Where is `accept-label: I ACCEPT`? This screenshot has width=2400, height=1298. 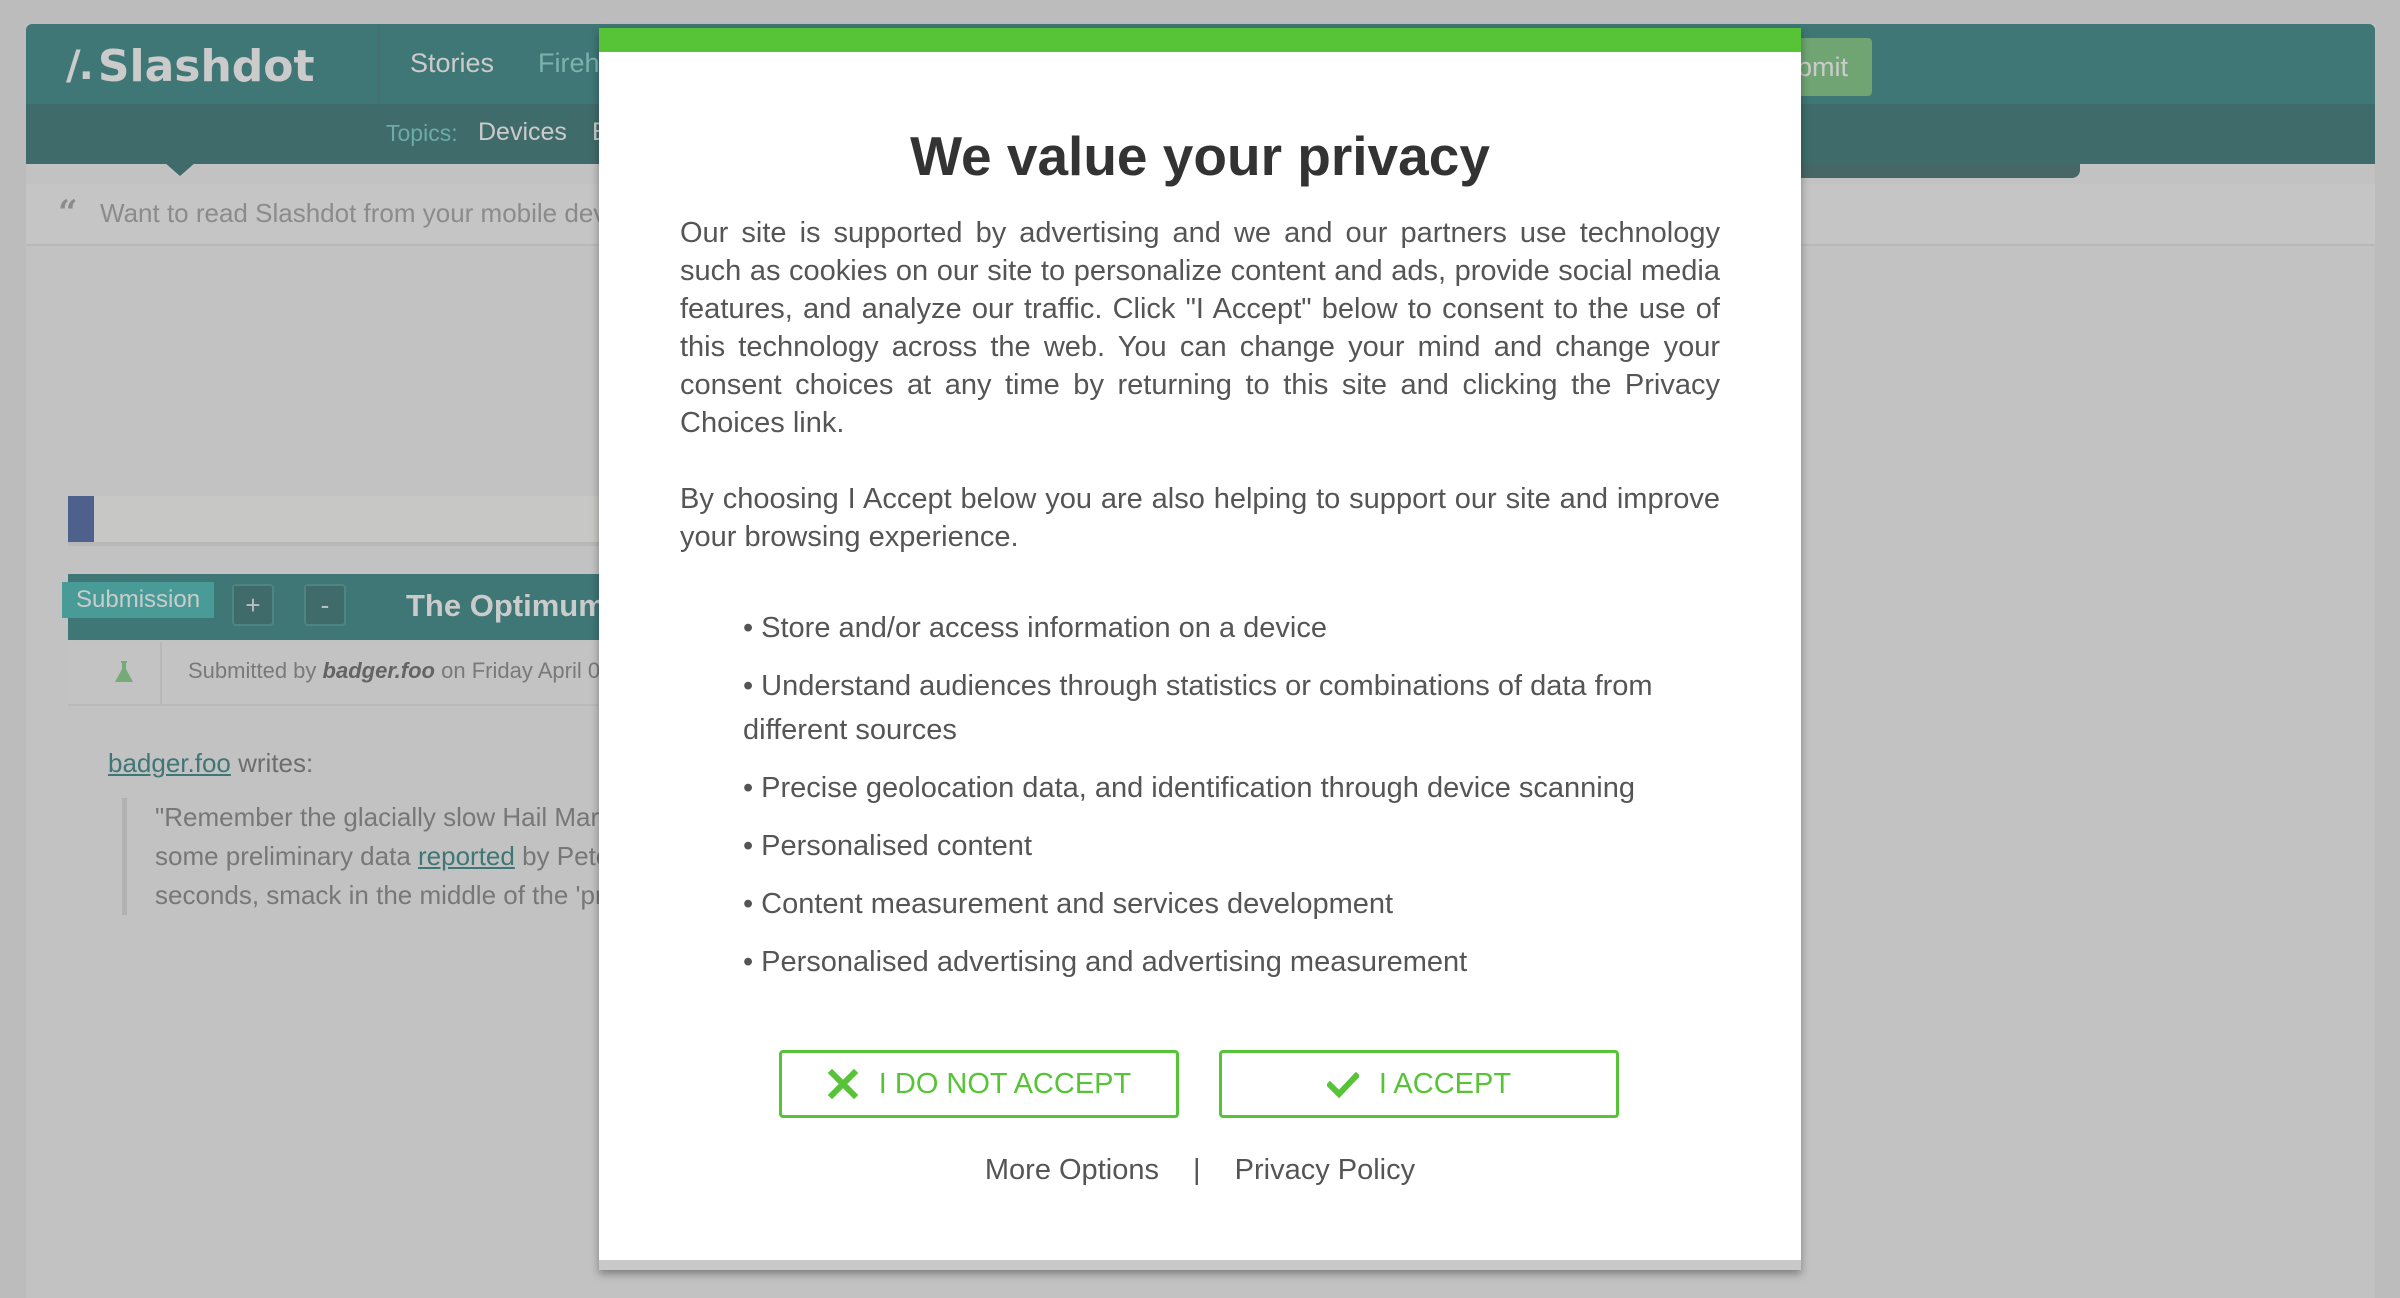
accept-label: I ACCEPT is located at coordinates (1445, 1083).